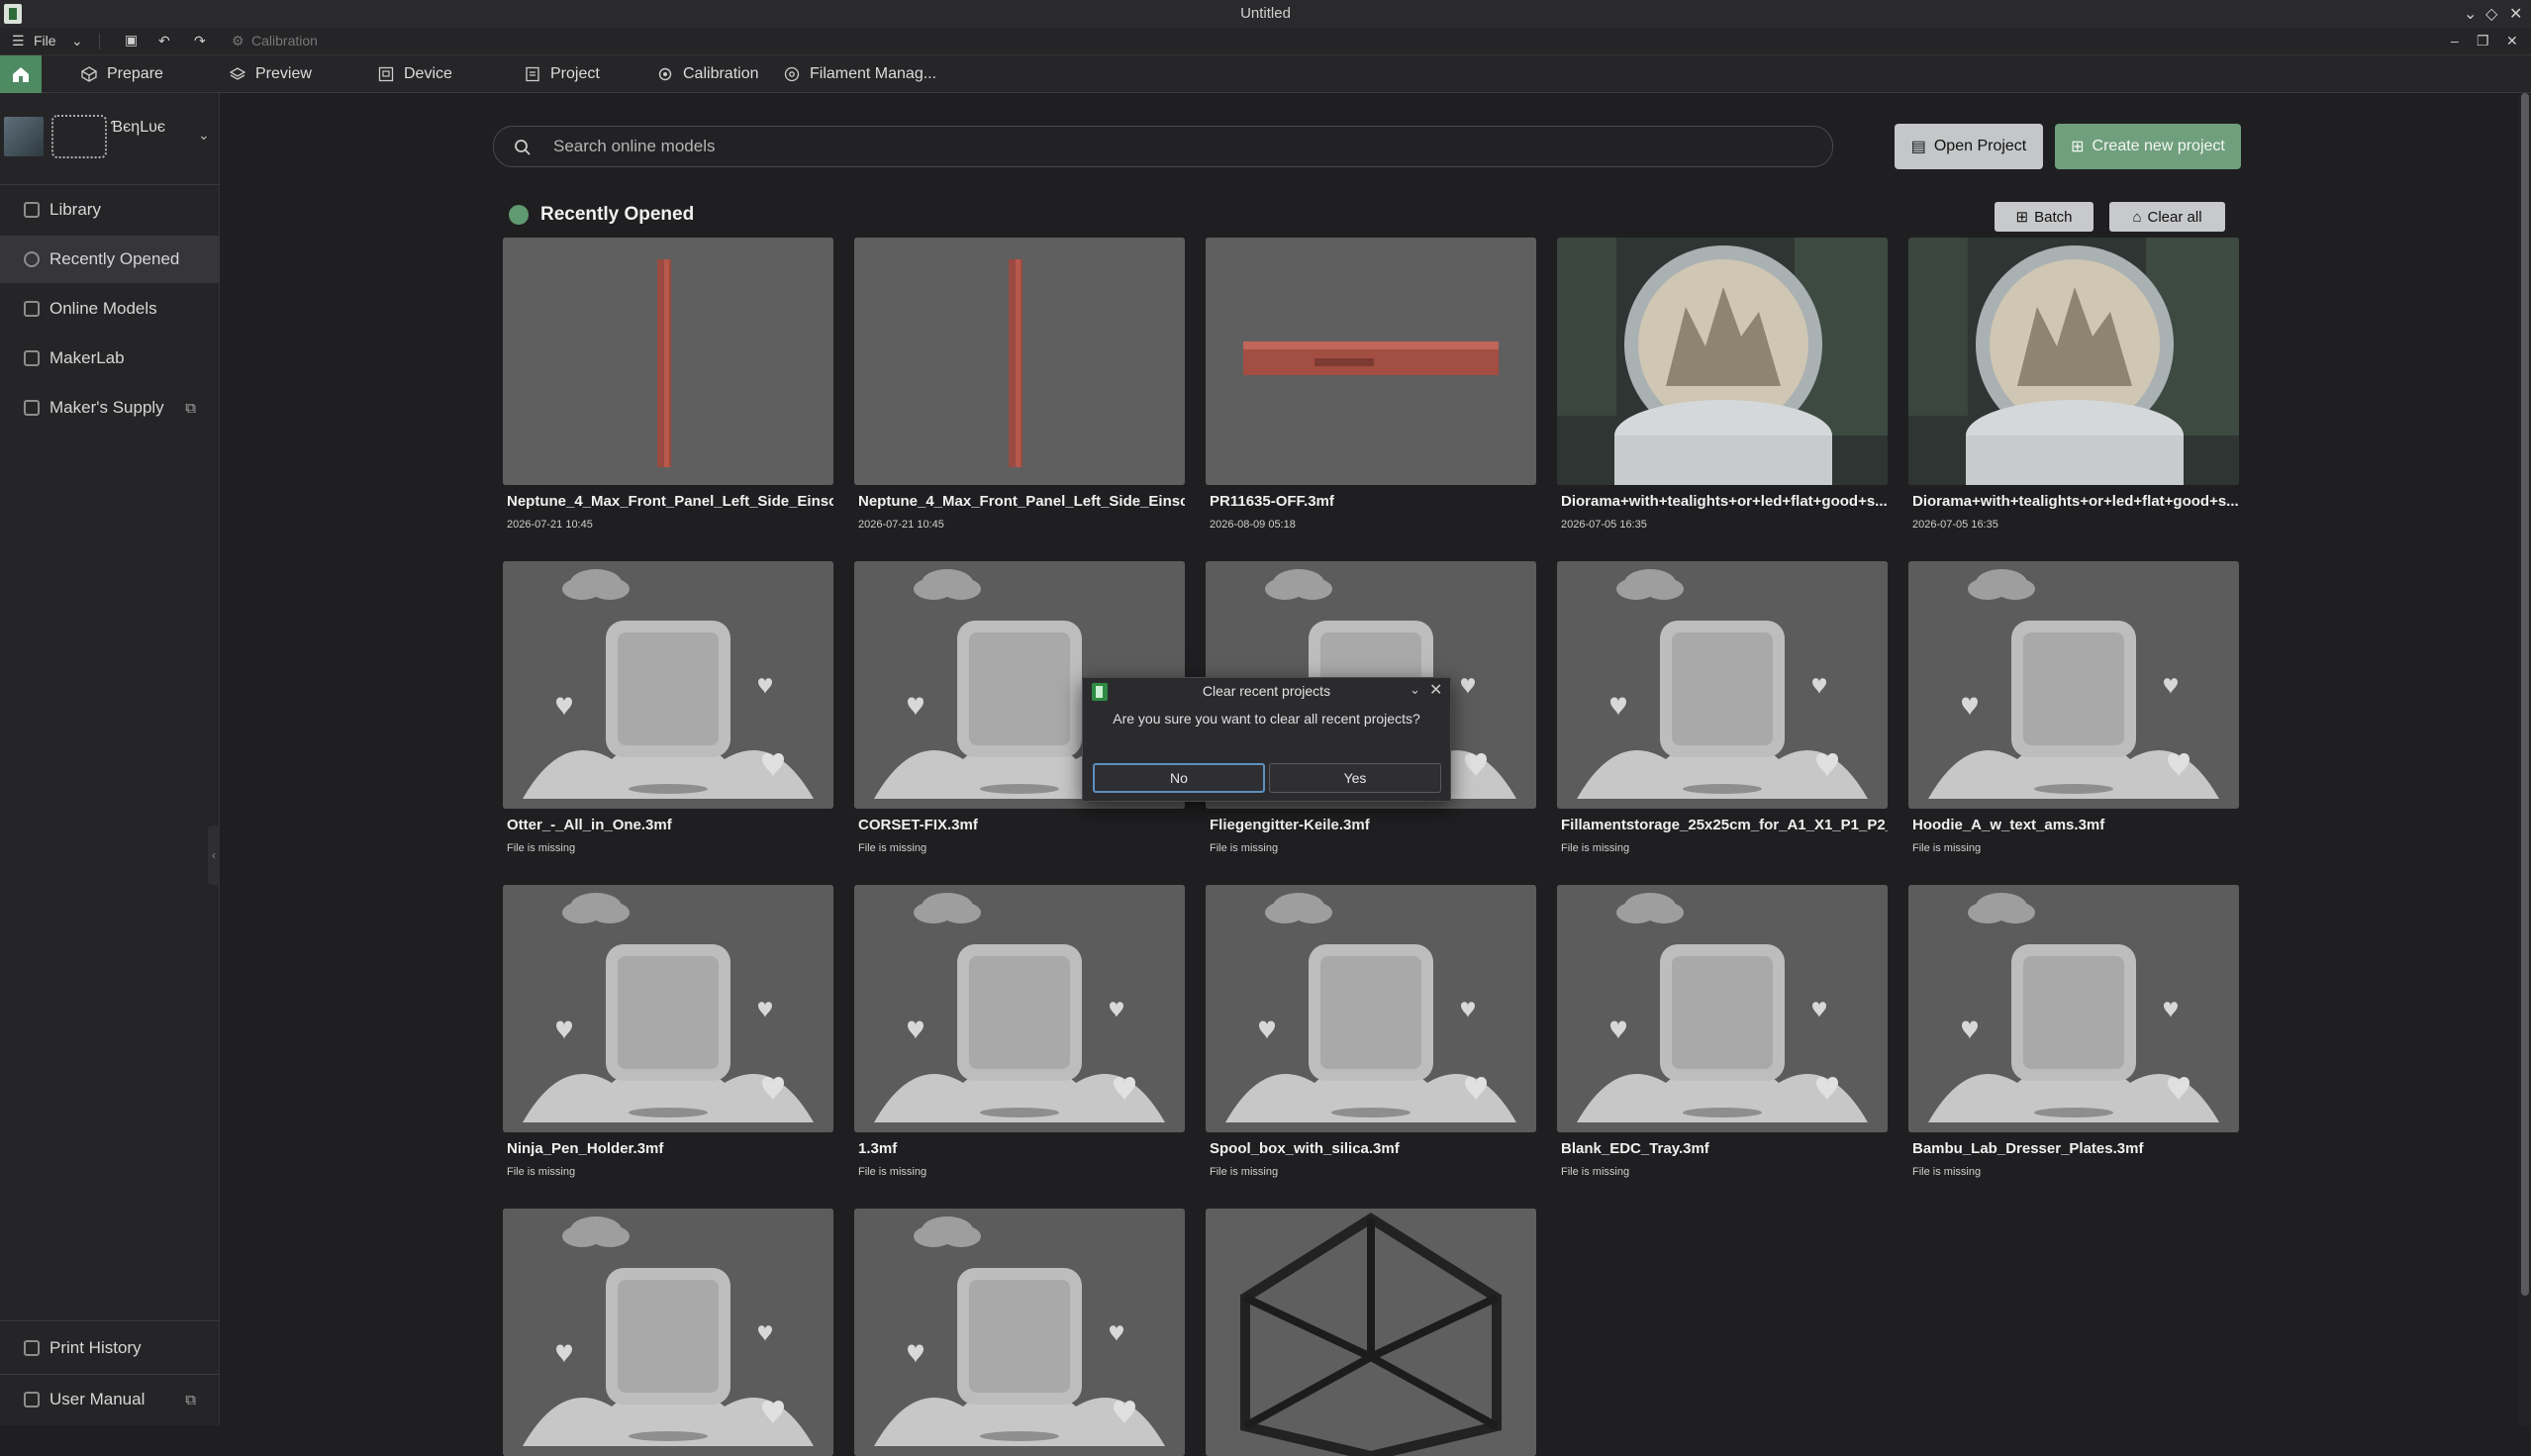  What do you see at coordinates (2525, 694) in the screenshot?
I see `scrollbar-thumb` at bounding box center [2525, 694].